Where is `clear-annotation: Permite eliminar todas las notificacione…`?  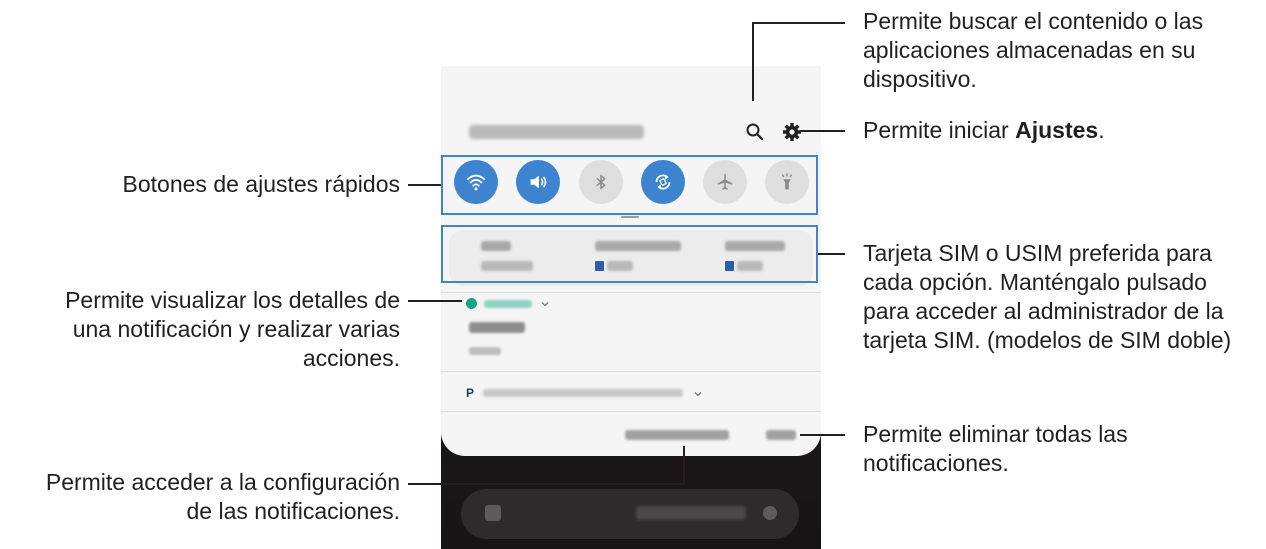 clear-annotation: Permite eliminar todas las notificacione… is located at coordinates (995, 449).